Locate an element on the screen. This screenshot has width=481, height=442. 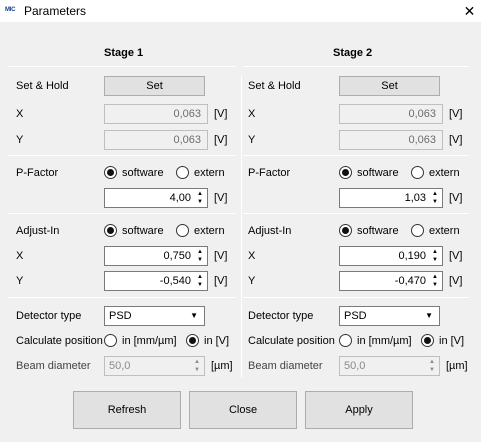
stage2-y-unit: [V] is located at coordinates (456, 140).